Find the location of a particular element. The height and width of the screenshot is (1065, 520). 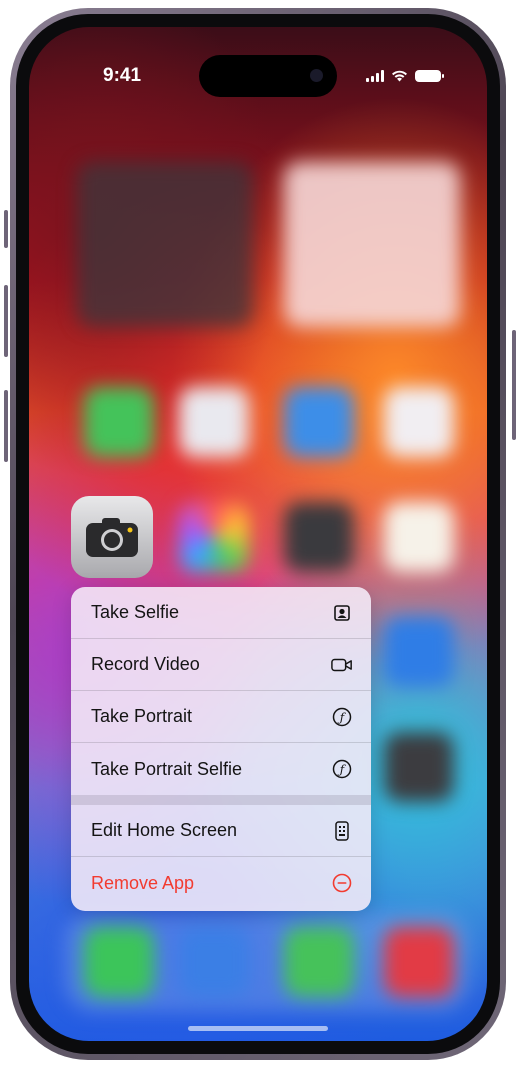

cellular-signal-icon is located at coordinates (375, 76).